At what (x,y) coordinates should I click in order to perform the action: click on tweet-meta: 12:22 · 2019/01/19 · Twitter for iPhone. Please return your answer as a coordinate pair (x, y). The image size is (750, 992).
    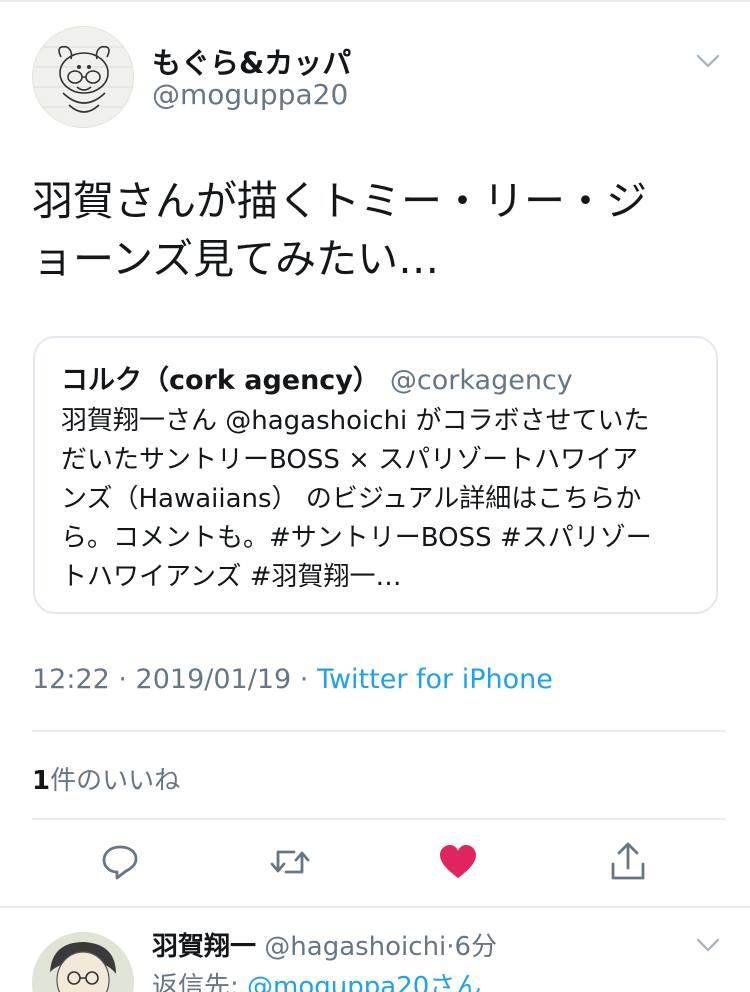
    Looking at the image, I should click on (292, 679).